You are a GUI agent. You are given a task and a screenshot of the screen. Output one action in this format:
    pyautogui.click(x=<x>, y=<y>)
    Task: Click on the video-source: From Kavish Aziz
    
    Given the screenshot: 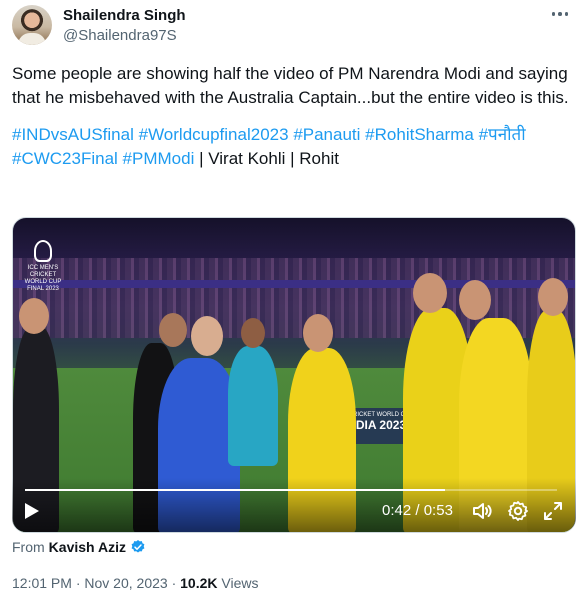 What is the action you would take?
    pyautogui.click(x=79, y=547)
    